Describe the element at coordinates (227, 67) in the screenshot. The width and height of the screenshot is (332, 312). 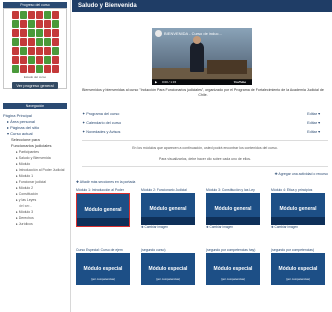
I see `video-desk` at that location.